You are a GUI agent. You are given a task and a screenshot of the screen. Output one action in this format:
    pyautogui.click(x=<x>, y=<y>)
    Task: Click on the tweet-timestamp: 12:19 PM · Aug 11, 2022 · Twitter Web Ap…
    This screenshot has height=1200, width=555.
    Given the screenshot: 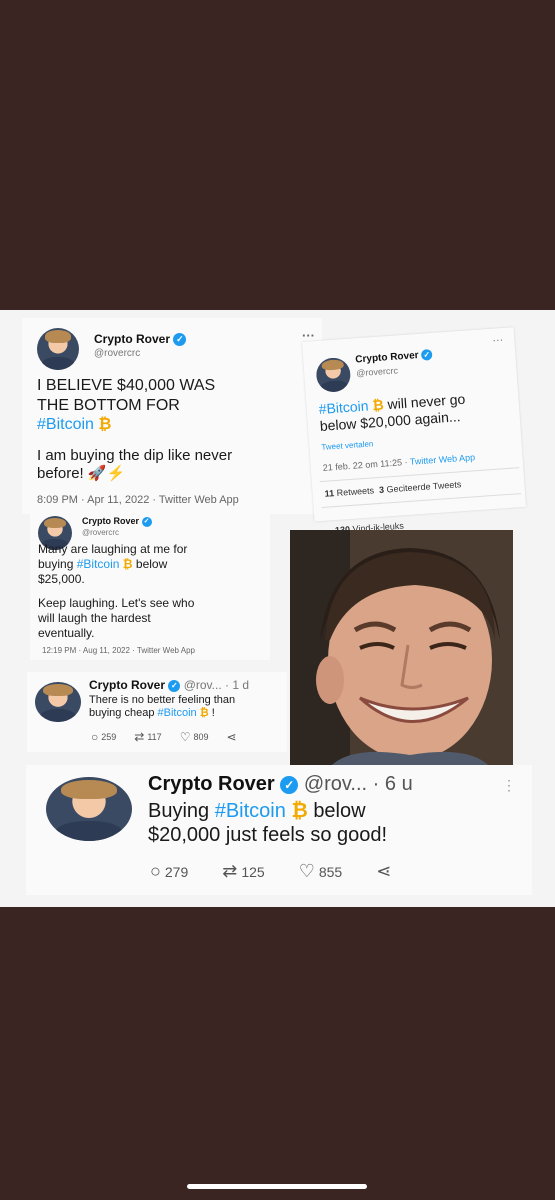 What is the action you would take?
    pyautogui.click(x=118, y=650)
    